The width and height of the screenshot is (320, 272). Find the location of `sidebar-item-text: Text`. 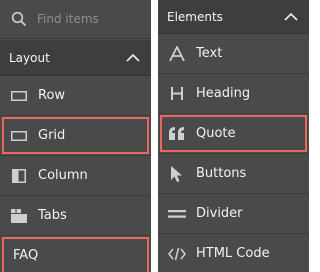

sidebar-item-text: Text is located at coordinates (233, 54).